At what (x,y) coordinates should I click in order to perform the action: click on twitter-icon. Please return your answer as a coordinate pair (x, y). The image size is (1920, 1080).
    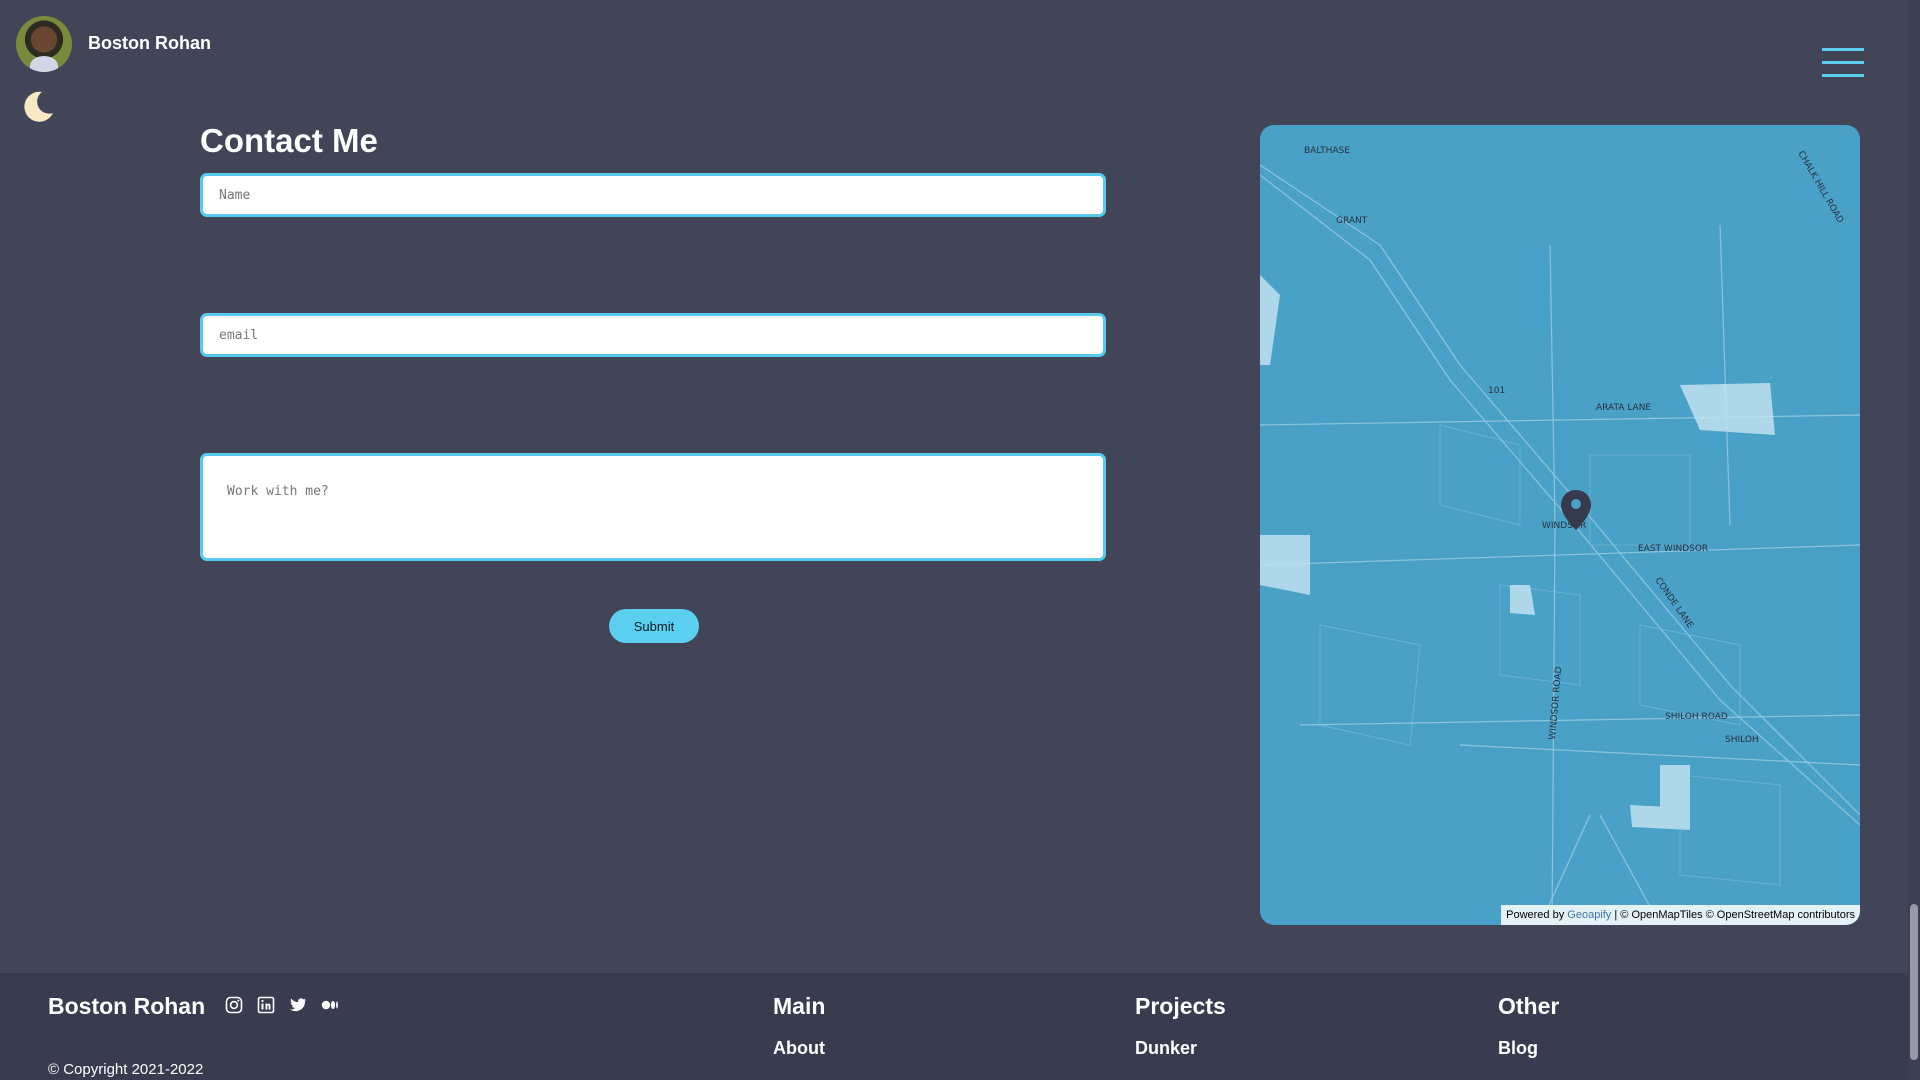
    Looking at the image, I should click on (298, 1005).